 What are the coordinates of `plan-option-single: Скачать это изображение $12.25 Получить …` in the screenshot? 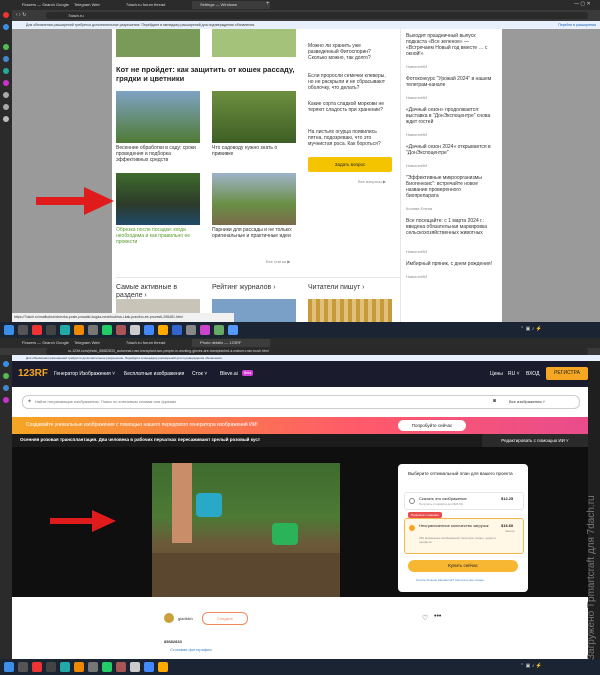 It's located at (464, 501).